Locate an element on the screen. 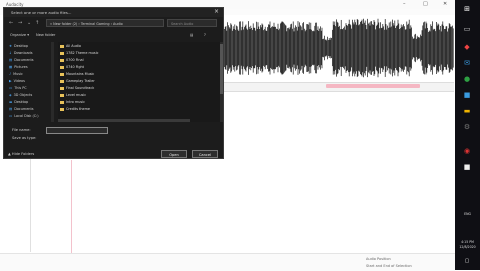 The height and width of the screenshot is (271, 480). maximize-icon: □ is located at coordinates (425, 4).